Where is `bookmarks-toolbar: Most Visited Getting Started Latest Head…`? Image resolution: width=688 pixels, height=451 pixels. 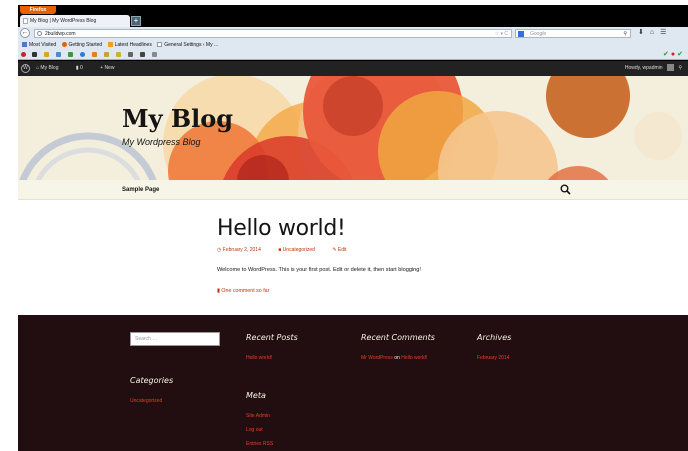 bookmarks-toolbar: Most Visited Getting Started Latest Head… is located at coordinates (353, 45).